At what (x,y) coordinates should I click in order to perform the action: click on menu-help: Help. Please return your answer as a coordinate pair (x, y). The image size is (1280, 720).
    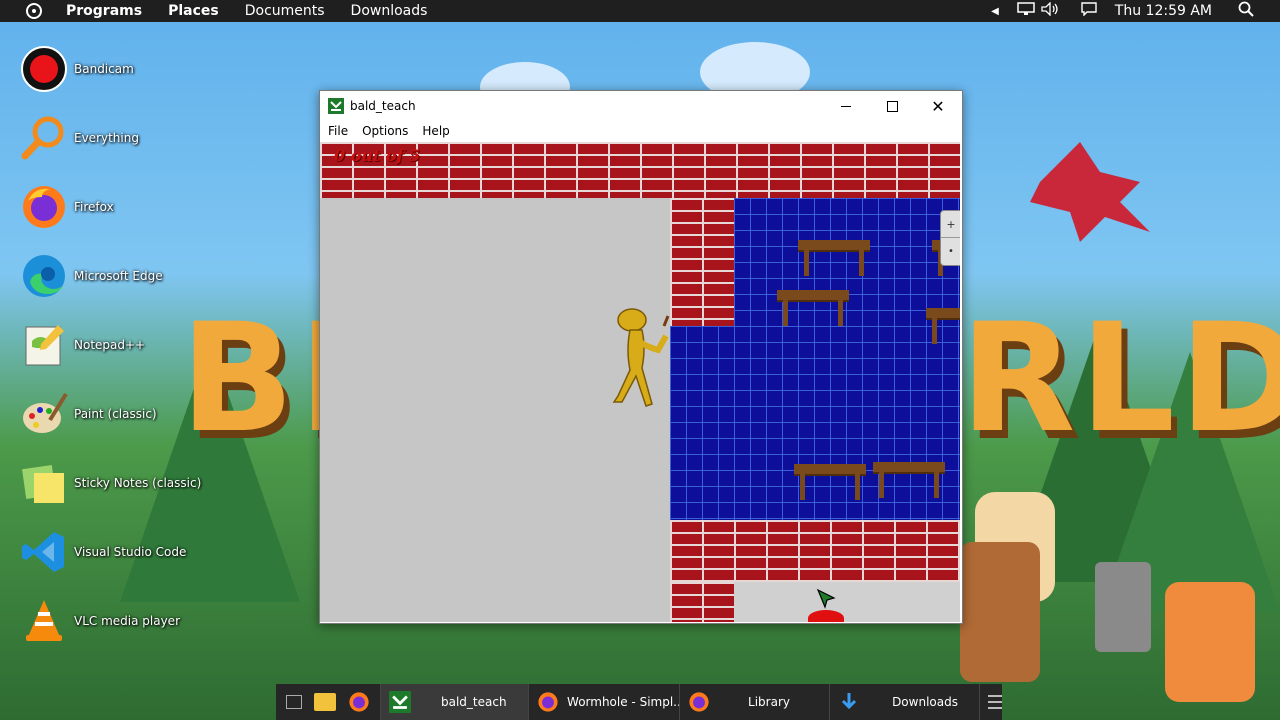
    Looking at the image, I should click on (435, 131).